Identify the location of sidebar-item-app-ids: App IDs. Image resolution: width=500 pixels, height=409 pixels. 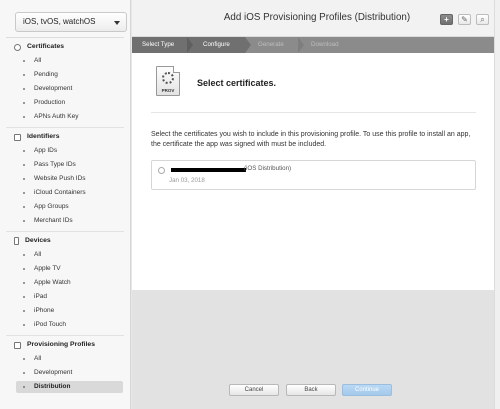
(69, 151).